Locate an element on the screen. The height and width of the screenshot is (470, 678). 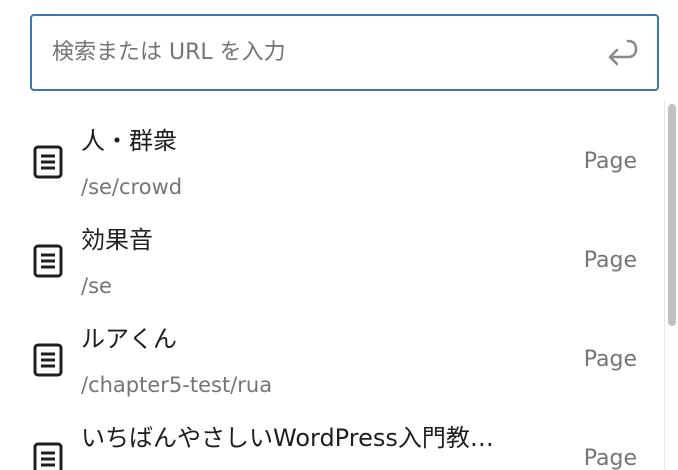
result-title: 効果音 is located at coordinates (117, 240).